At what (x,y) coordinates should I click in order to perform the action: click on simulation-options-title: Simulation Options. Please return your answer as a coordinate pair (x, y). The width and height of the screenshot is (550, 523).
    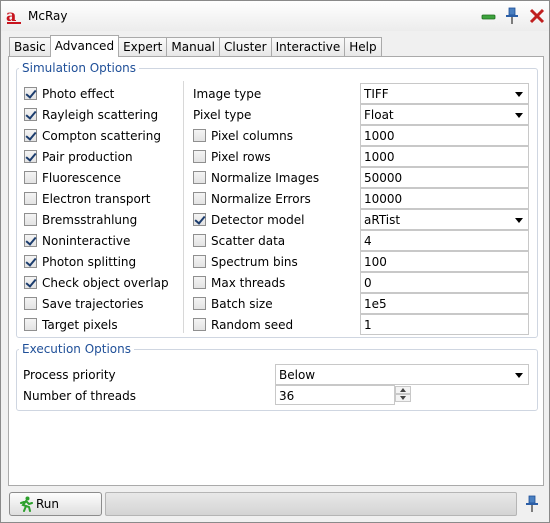
    Looking at the image, I should click on (79, 68).